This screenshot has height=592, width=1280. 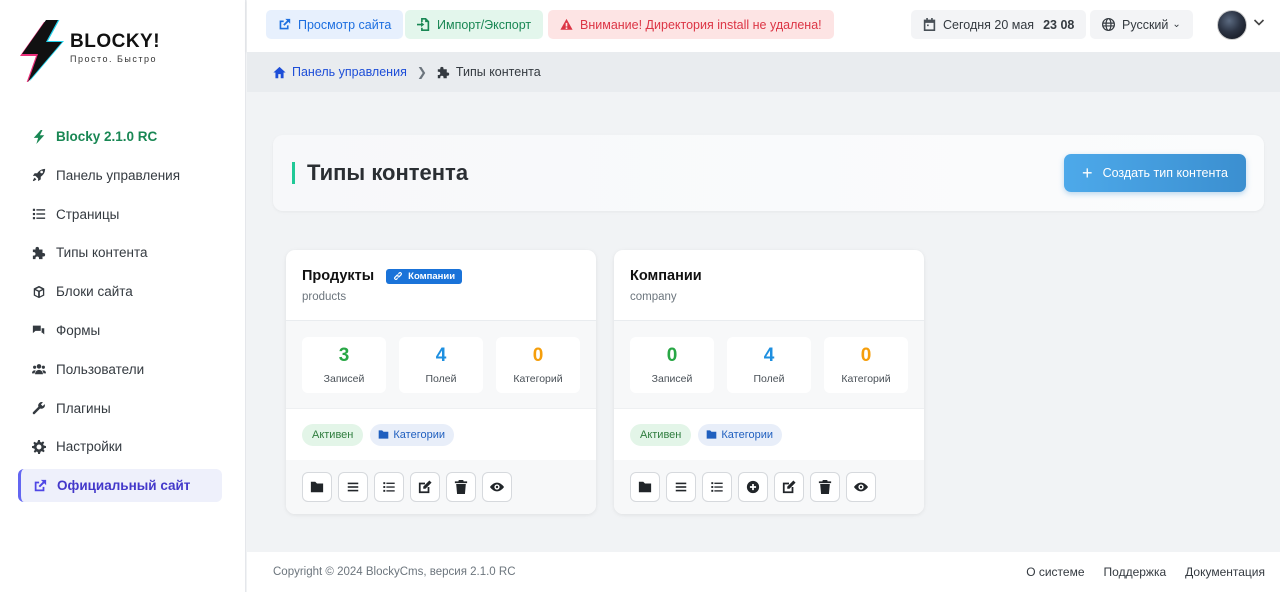 What do you see at coordinates (115, 41) in the screenshot?
I see `brand-title: BLOCKY!` at bounding box center [115, 41].